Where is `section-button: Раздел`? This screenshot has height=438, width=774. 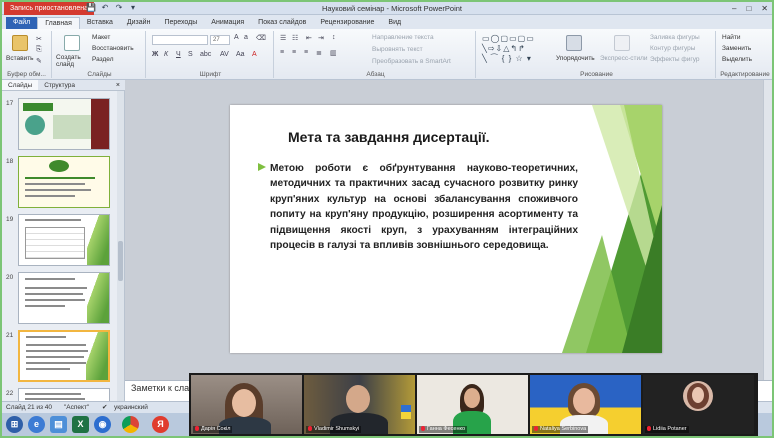 section-button: Раздел is located at coordinates (102, 59).